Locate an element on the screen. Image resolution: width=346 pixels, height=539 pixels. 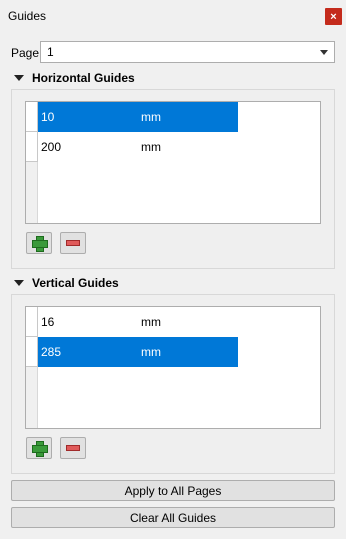
page-label: Page is located at coordinates (25, 53).